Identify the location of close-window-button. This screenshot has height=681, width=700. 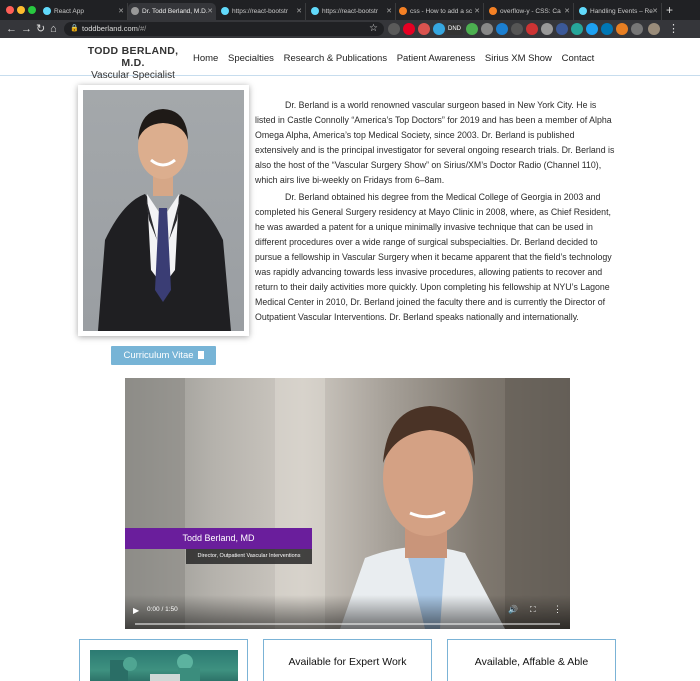
(10, 10).